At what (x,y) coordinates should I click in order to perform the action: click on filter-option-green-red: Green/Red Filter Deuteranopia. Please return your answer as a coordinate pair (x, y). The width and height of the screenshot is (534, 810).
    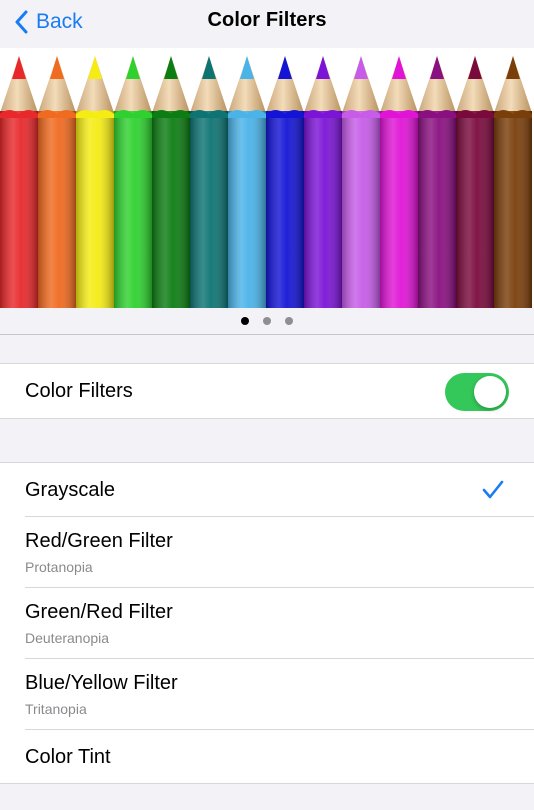
    Looking at the image, I should click on (267, 623).